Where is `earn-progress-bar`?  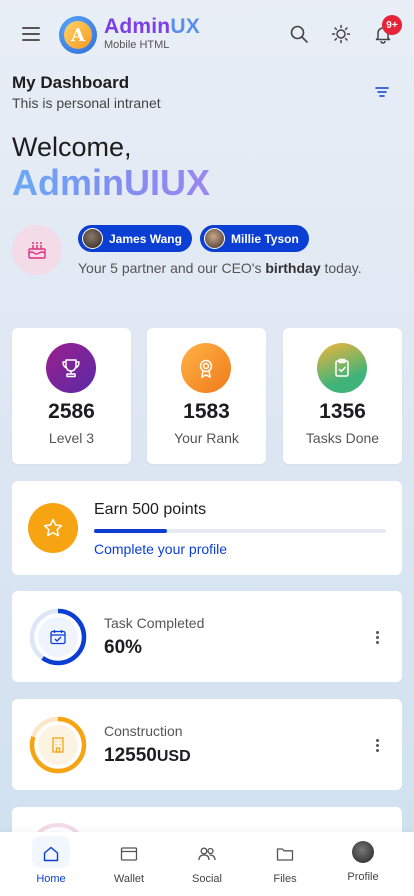
earn-progress-bar is located at coordinates (240, 531).